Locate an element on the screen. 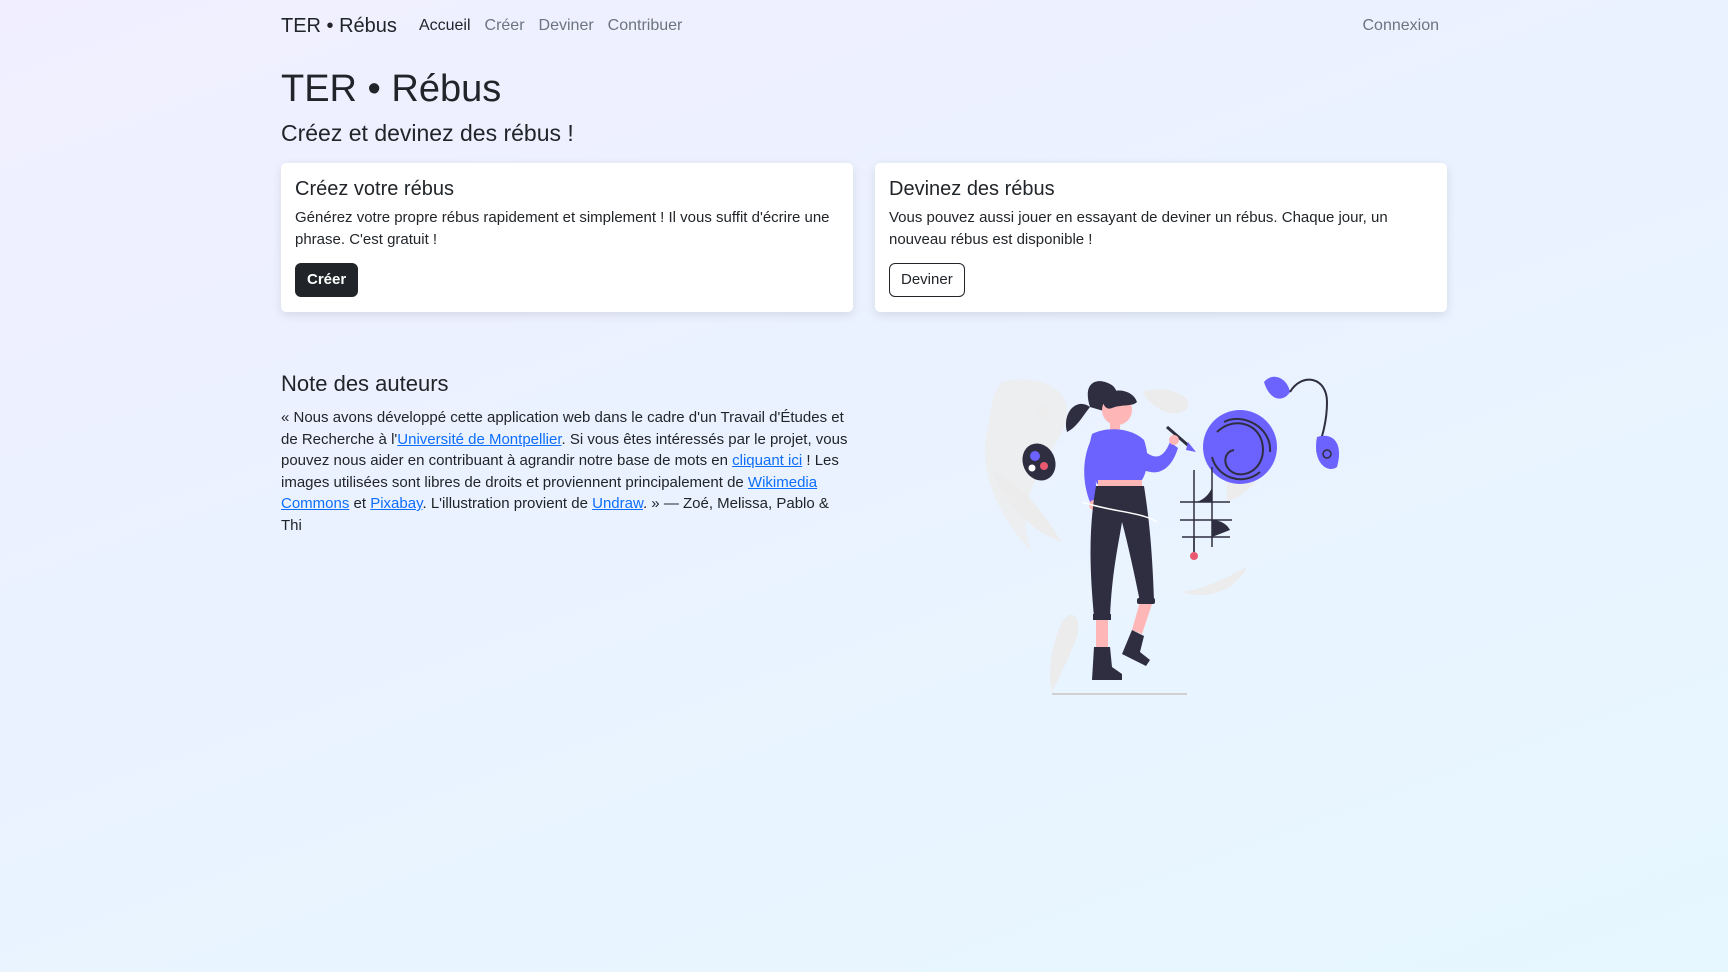 The image size is (1728, 972). note-text-part: et is located at coordinates (360, 503).